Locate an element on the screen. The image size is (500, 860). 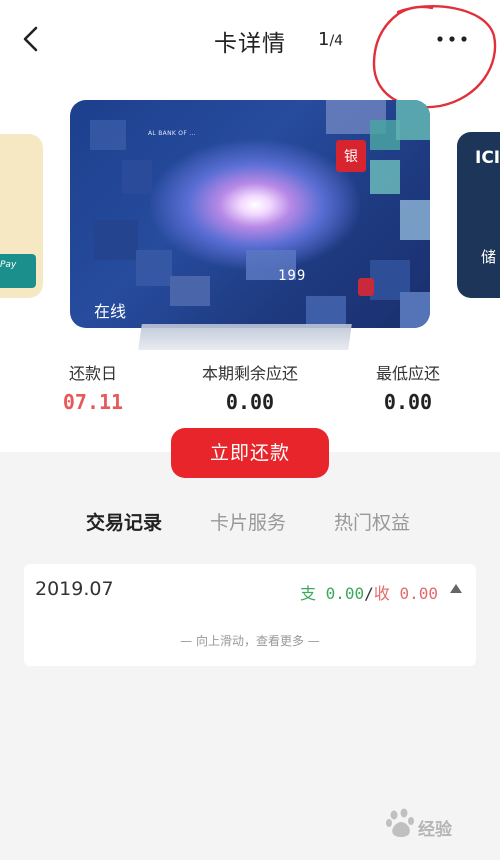
page-title: 卡详情 is located at coordinates (250, 44).